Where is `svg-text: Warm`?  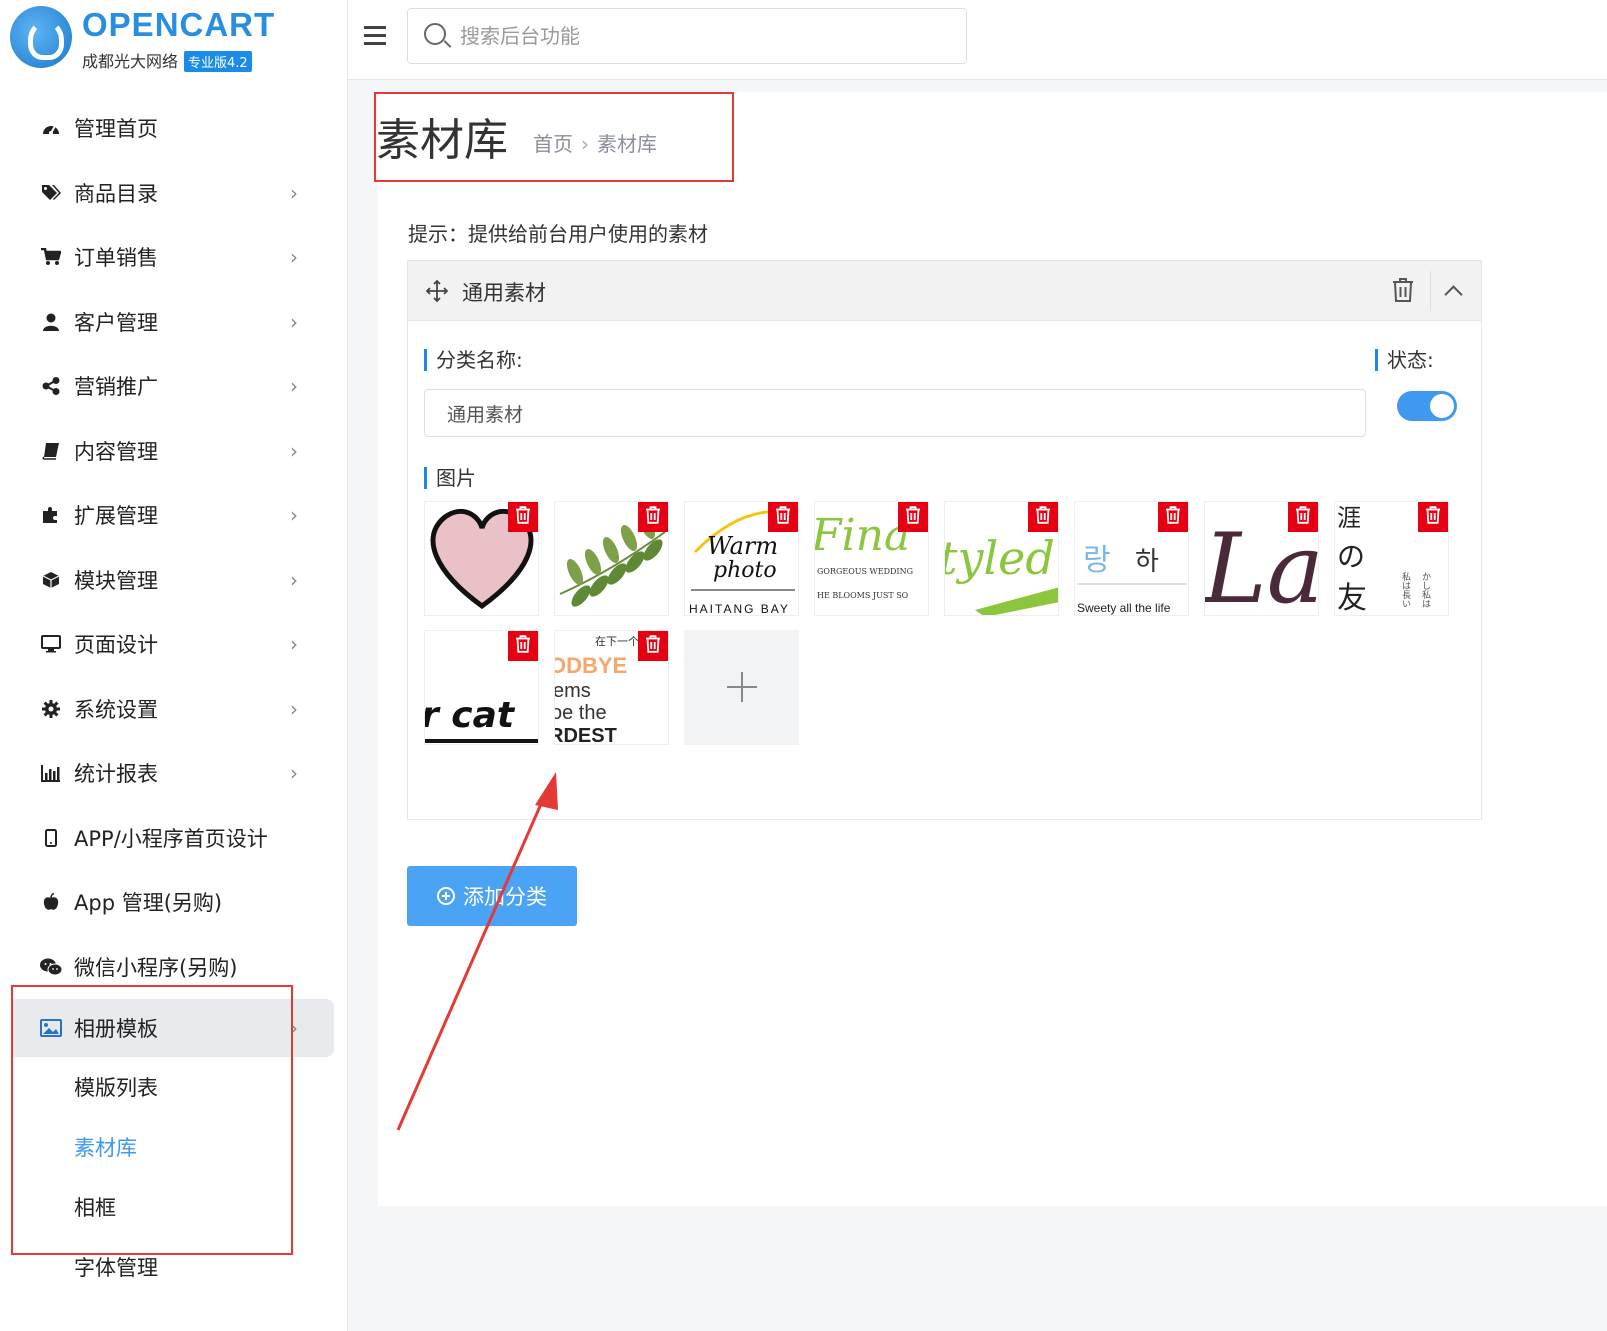
svg-text: Warm is located at coordinates (742, 546).